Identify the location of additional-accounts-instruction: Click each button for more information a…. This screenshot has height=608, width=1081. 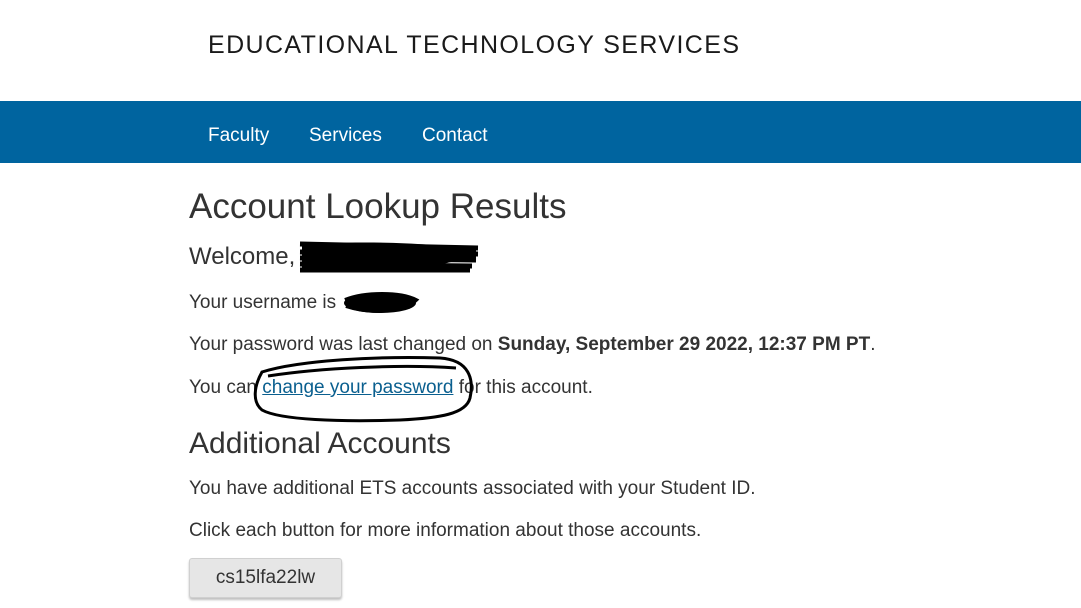
(445, 530).